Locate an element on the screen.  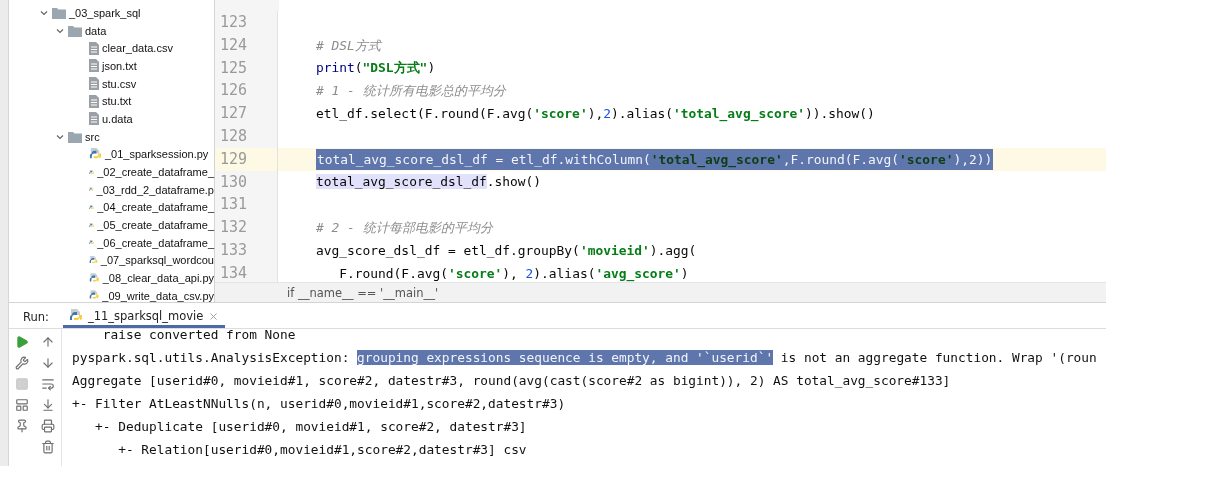
layout-icon is located at coordinates (22, 405).